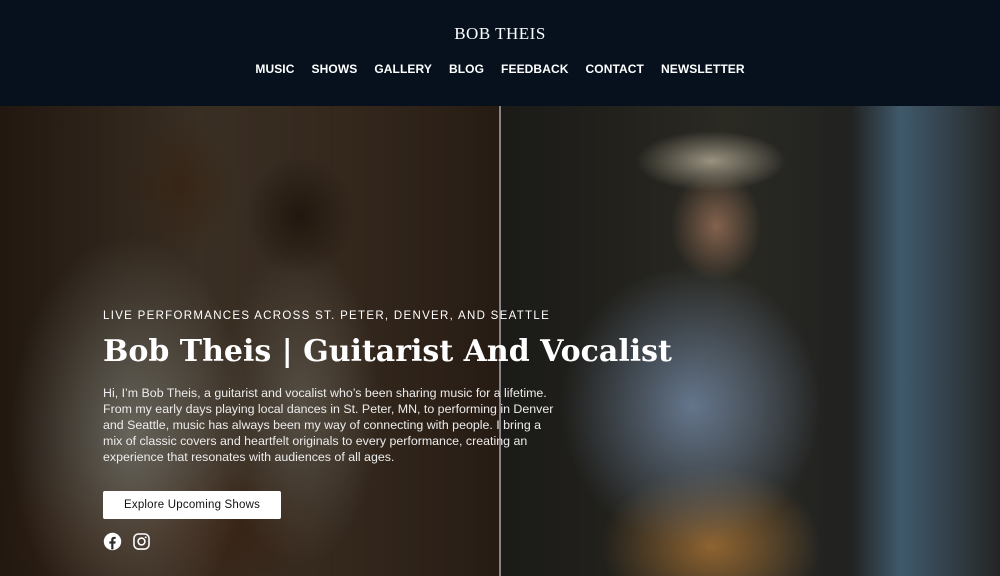 This screenshot has width=1000, height=576. I want to click on nav-item-blog: BLOG, so click(466, 69).